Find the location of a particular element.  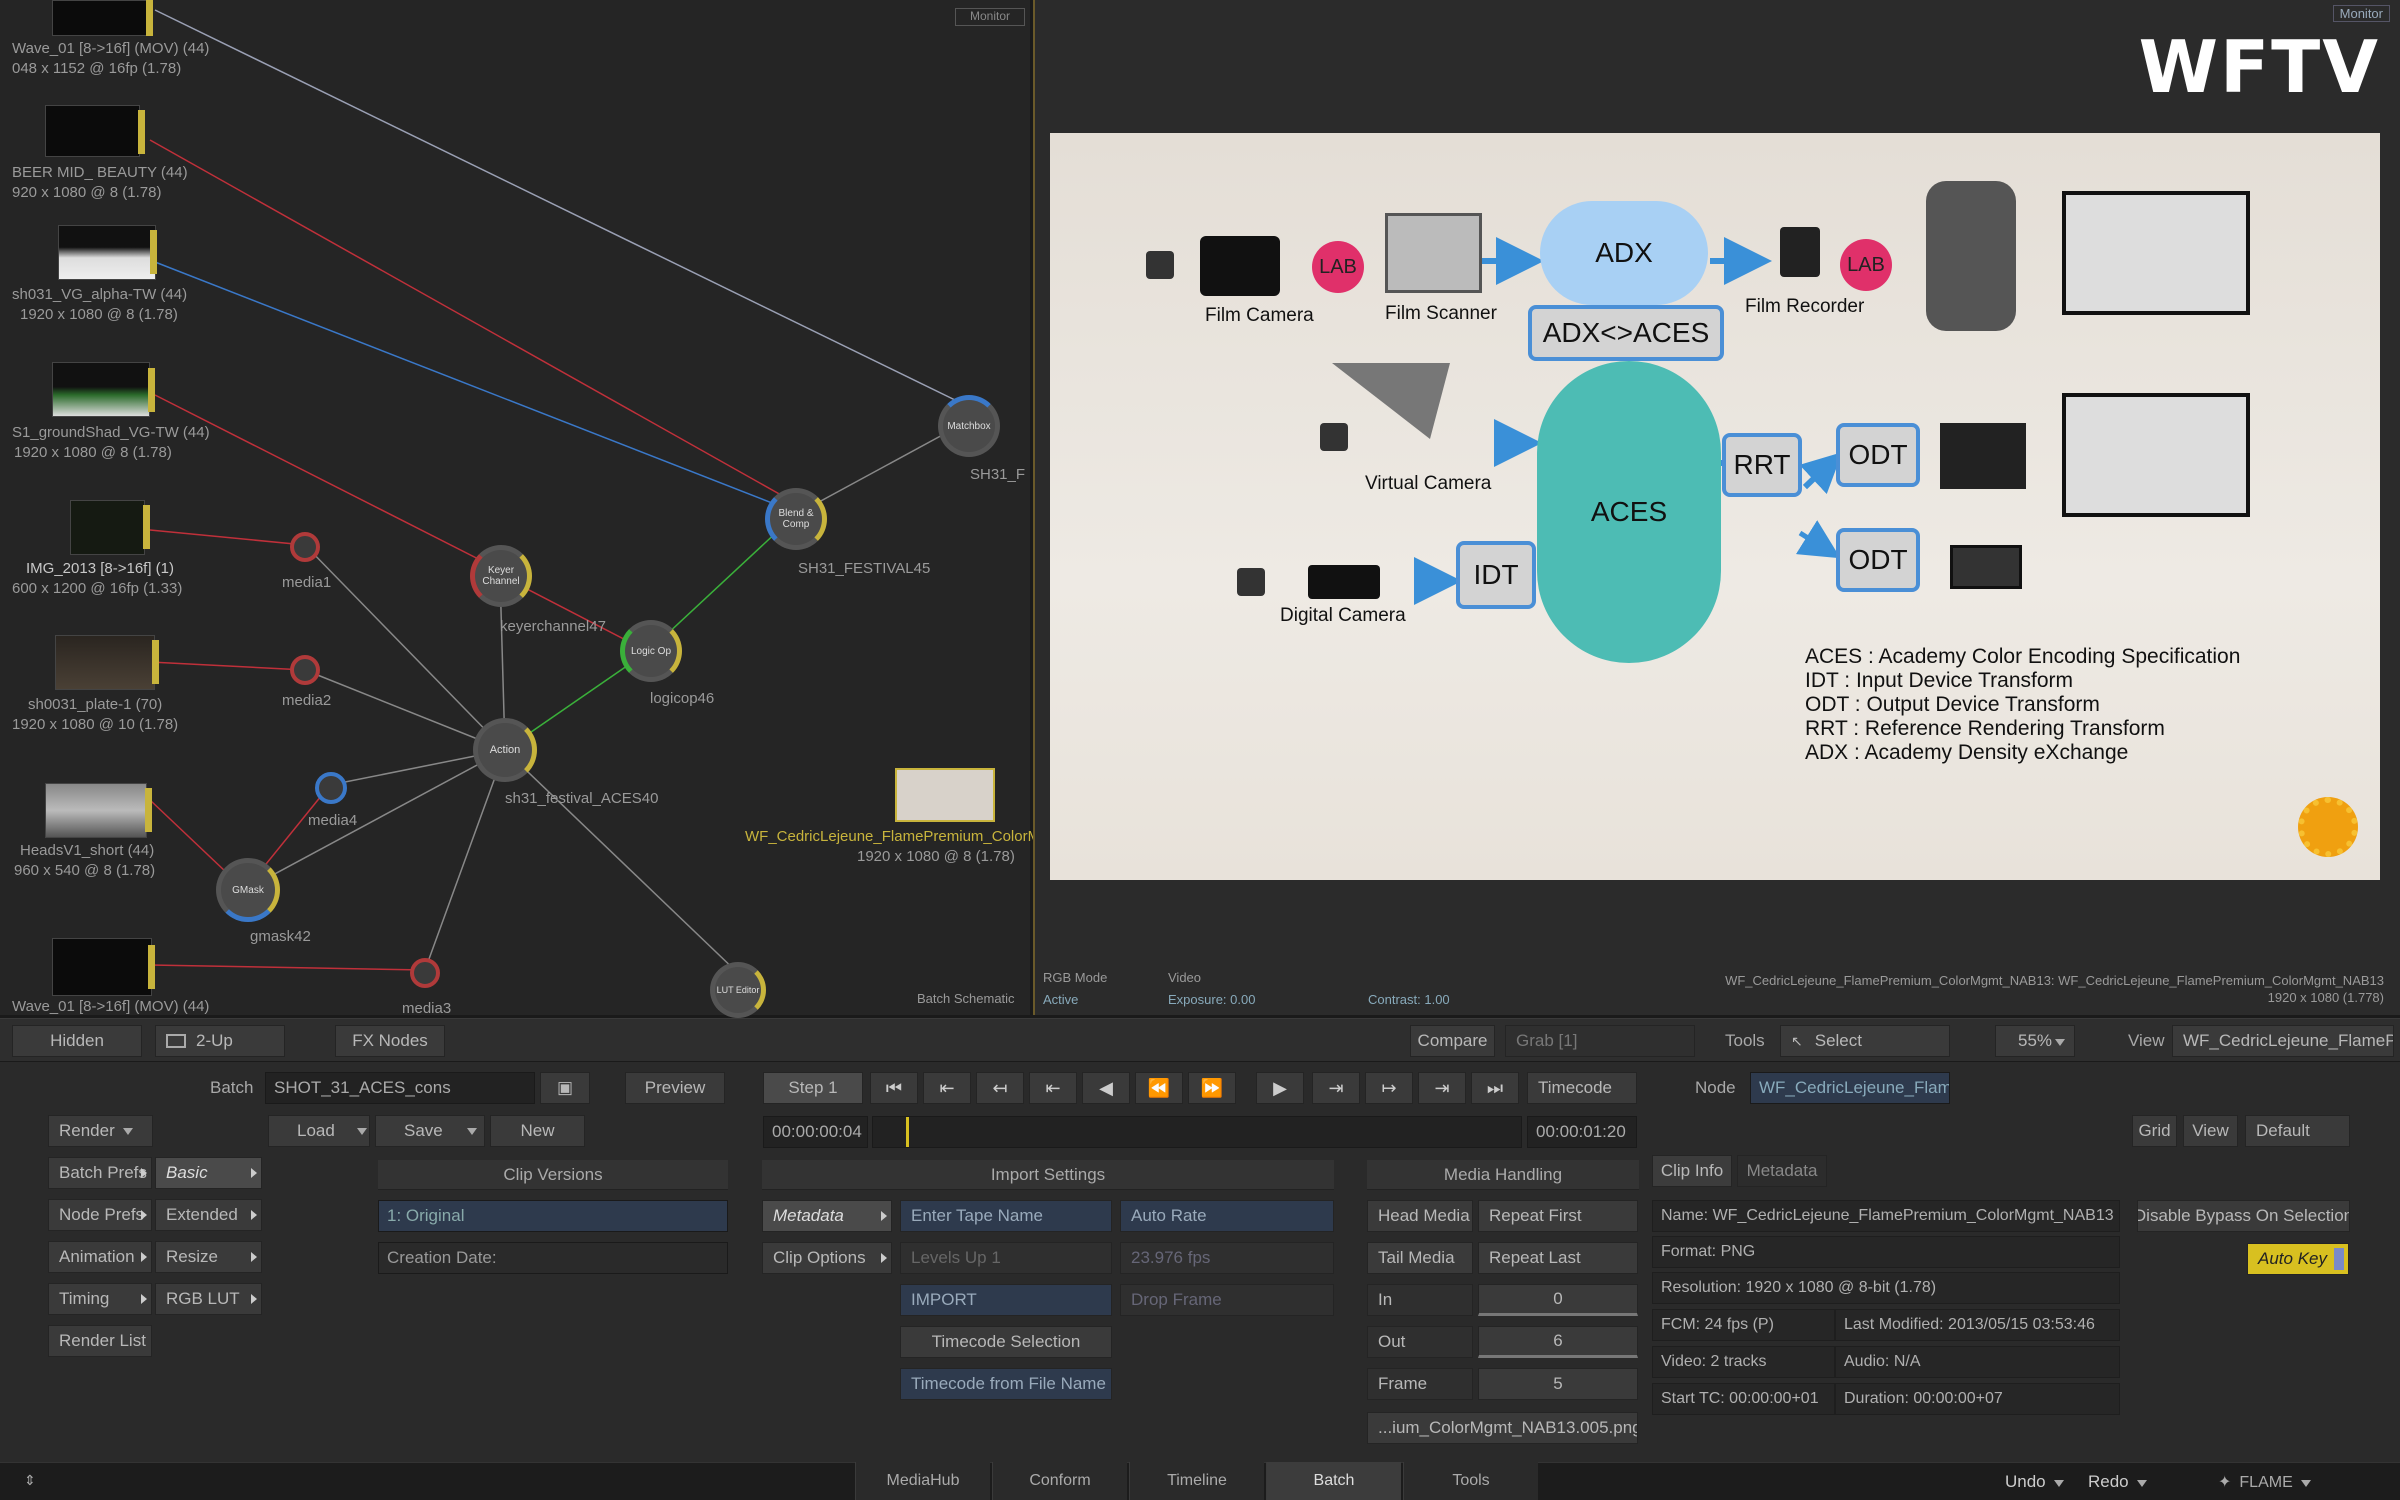

next-keyframe-icon: ⇥ is located at coordinates (1442, 1088).